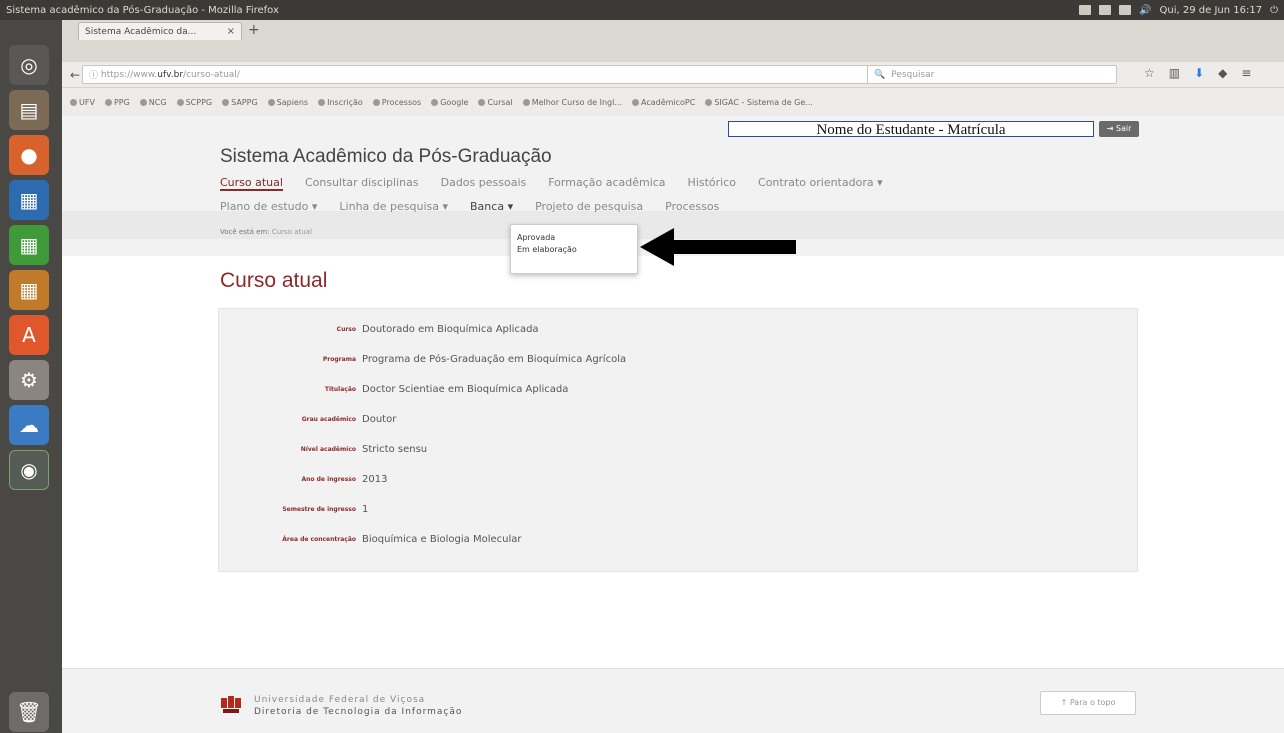 The width and height of the screenshot is (1284, 733). What do you see at coordinates (268, 206) in the screenshot?
I see `menu-item-row2-0: Plano de estudo ▾` at bounding box center [268, 206].